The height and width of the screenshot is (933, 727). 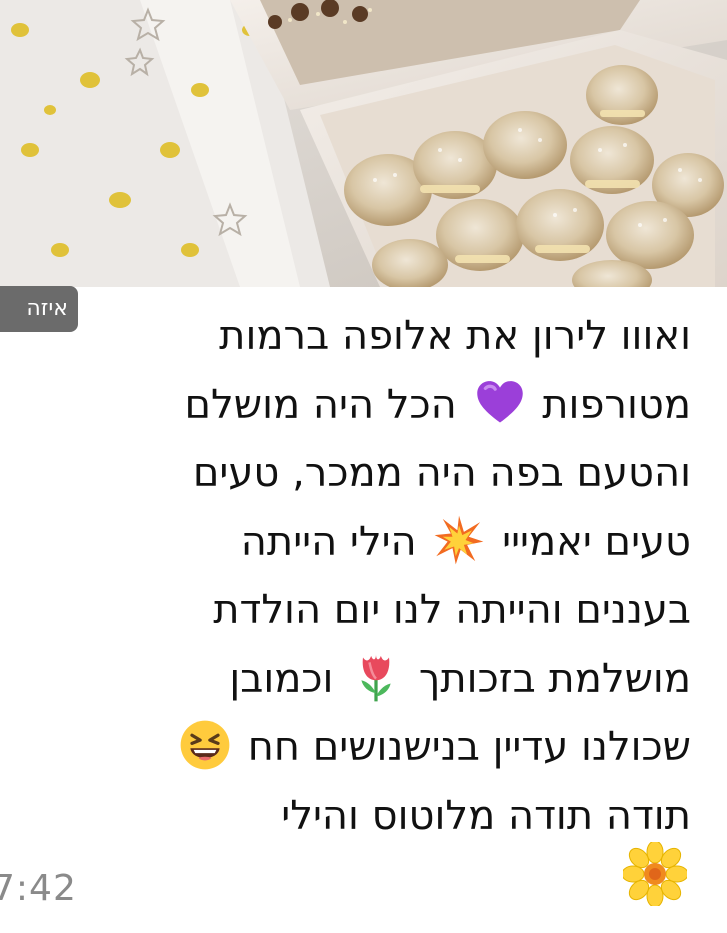 What do you see at coordinates (281, 678) in the screenshot?
I see `message-line-text: וכמובן` at bounding box center [281, 678].